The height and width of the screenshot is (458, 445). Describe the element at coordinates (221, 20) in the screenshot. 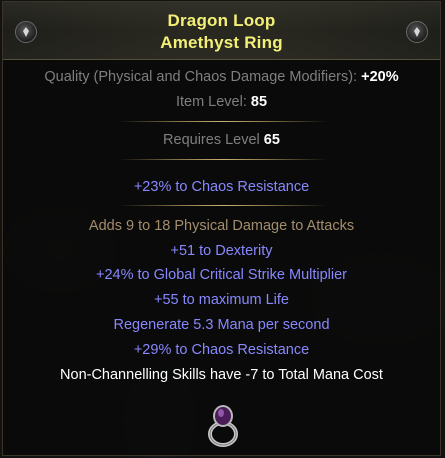

I see `item-name: Dragon Loop` at that location.